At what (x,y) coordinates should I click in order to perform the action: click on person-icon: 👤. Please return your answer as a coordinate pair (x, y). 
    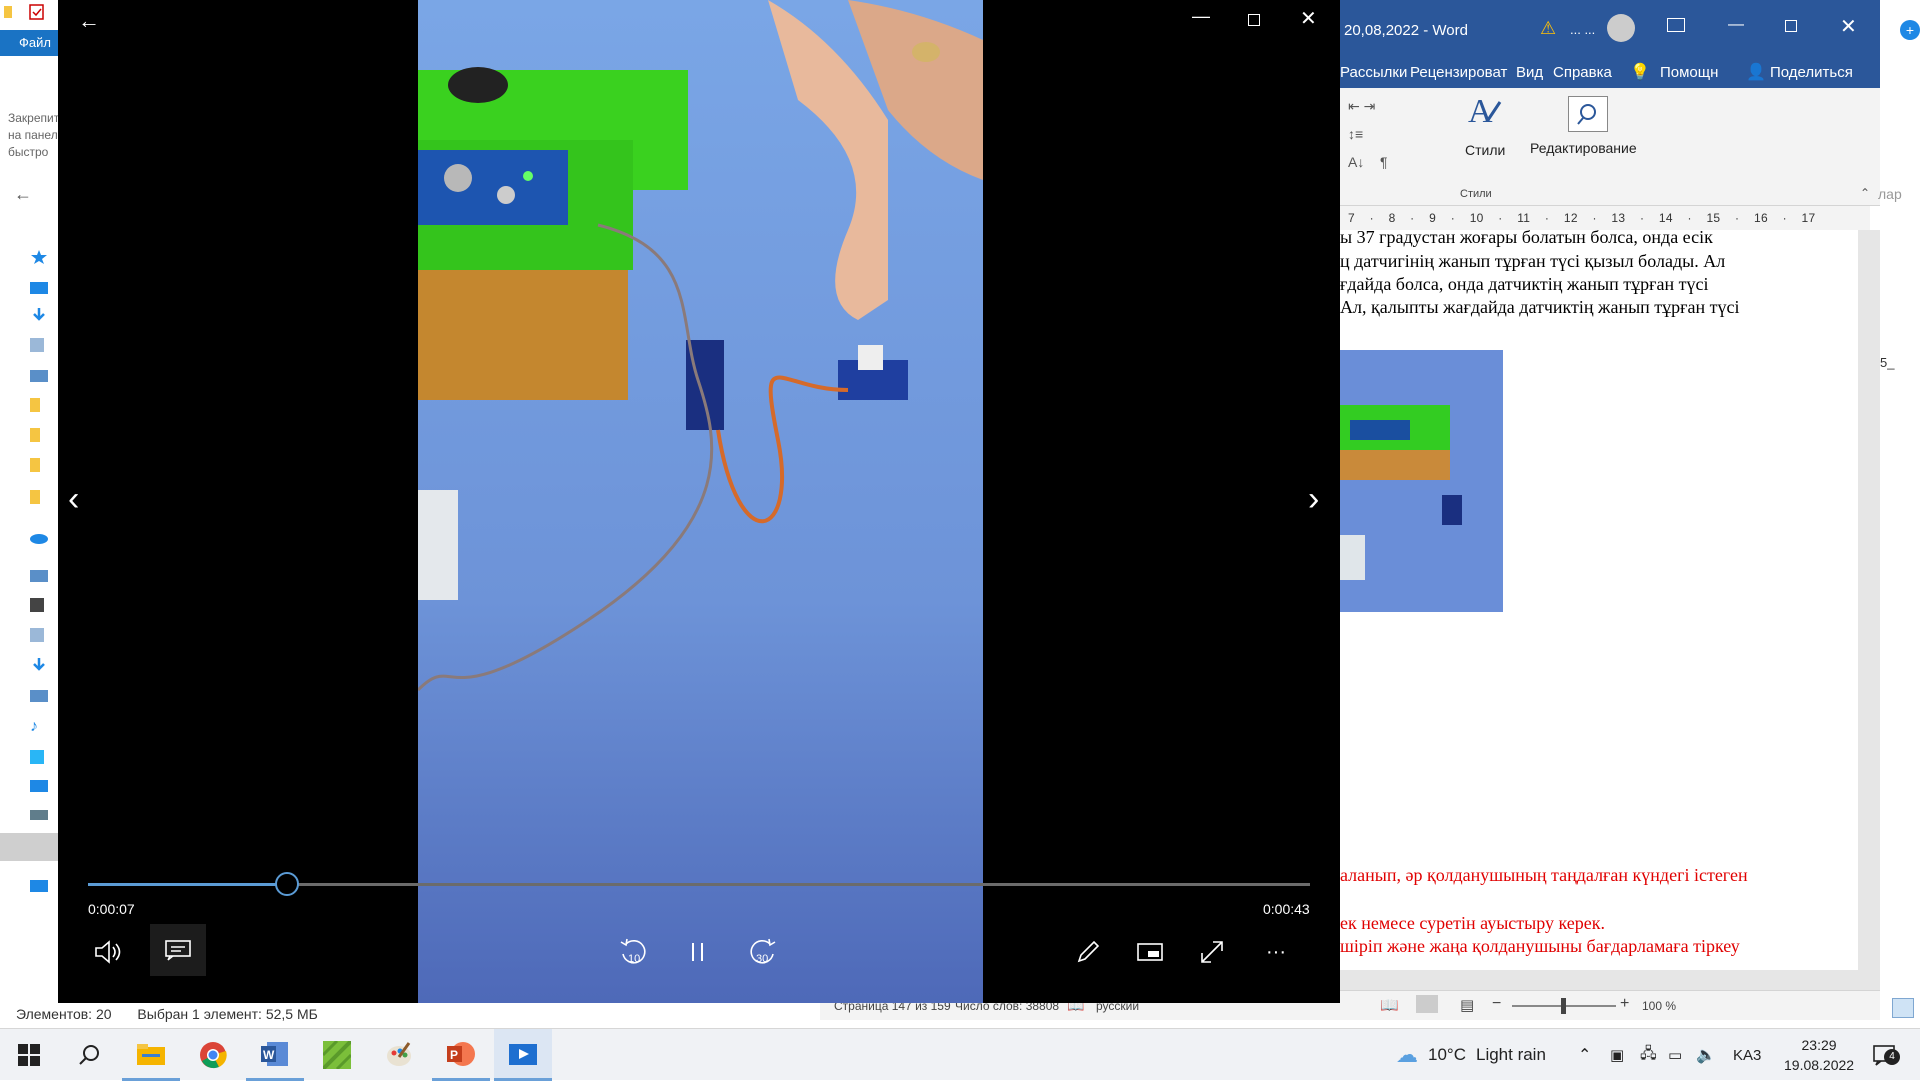
    Looking at the image, I should click on (1756, 72).